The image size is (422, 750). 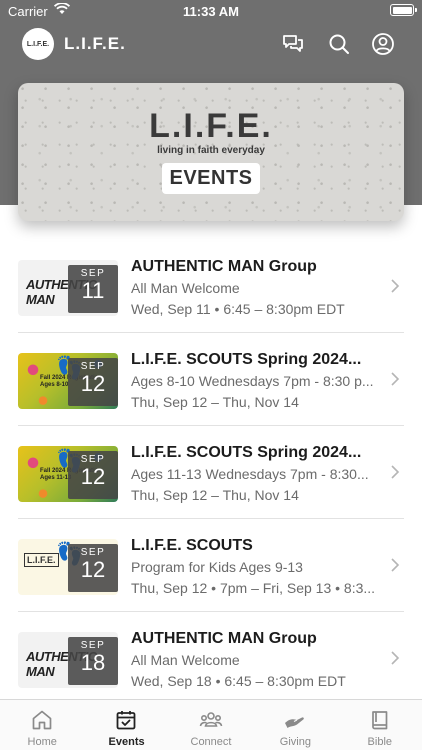 What do you see at coordinates (217, 567) in the screenshot?
I see `event-subtitle: Program for Kids Ages 9-13` at bounding box center [217, 567].